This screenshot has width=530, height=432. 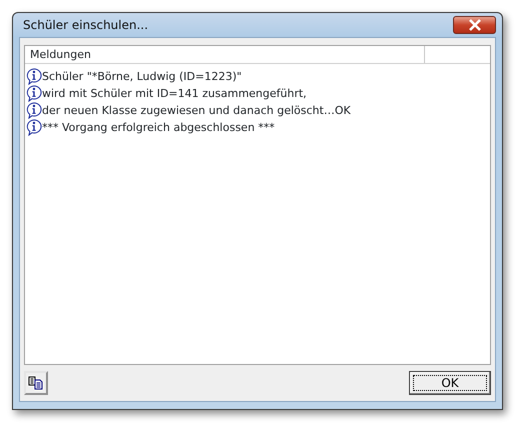 I want to click on close-button, so click(x=474, y=25).